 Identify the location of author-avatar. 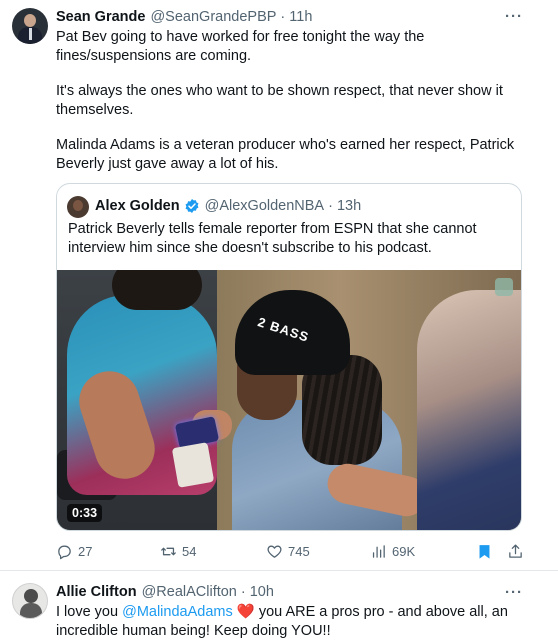
(30, 26).